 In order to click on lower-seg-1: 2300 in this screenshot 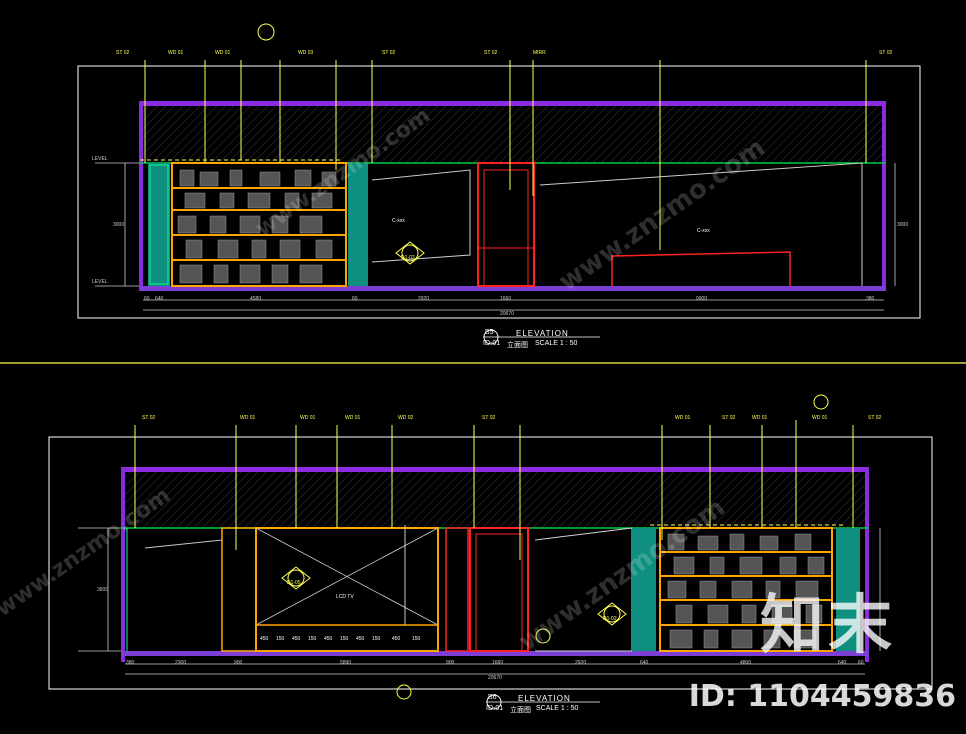, I will do `click(181, 663)`.